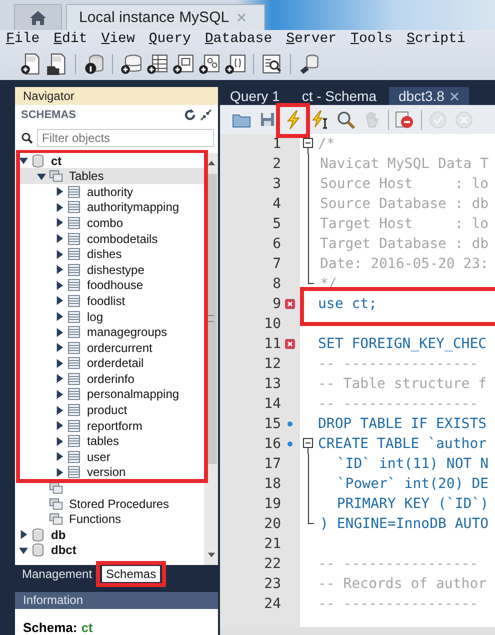  I want to click on table-item: foodlist, so click(106, 301).